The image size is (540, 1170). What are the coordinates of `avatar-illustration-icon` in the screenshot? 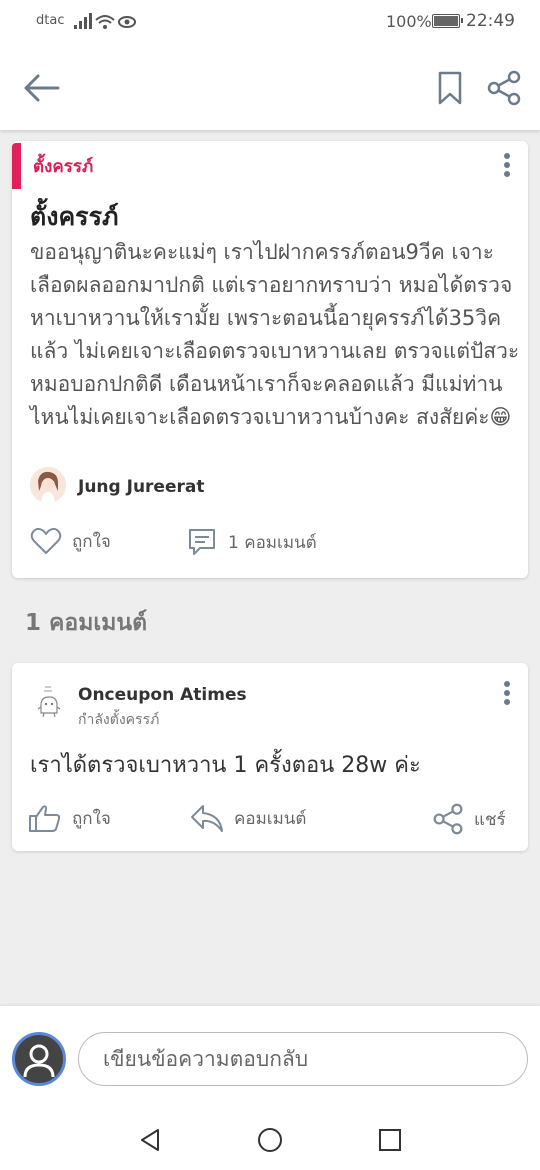 It's located at (48, 485).